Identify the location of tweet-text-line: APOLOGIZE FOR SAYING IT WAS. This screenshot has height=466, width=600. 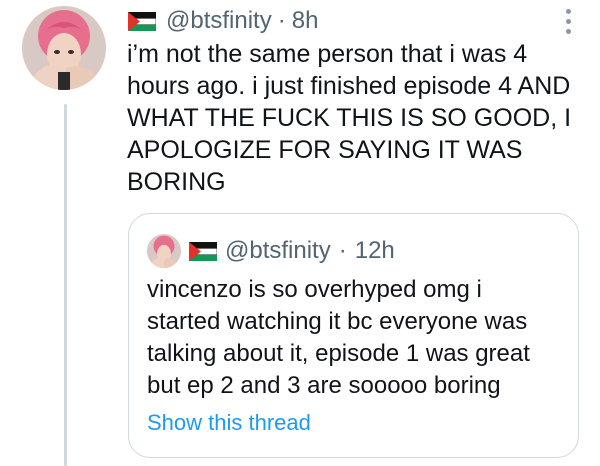
(325, 150).